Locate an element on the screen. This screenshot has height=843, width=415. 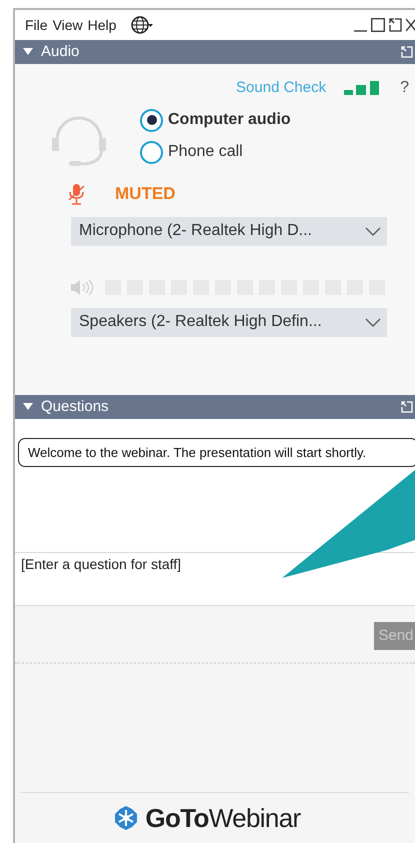
menu-item: View is located at coordinates (67, 25).